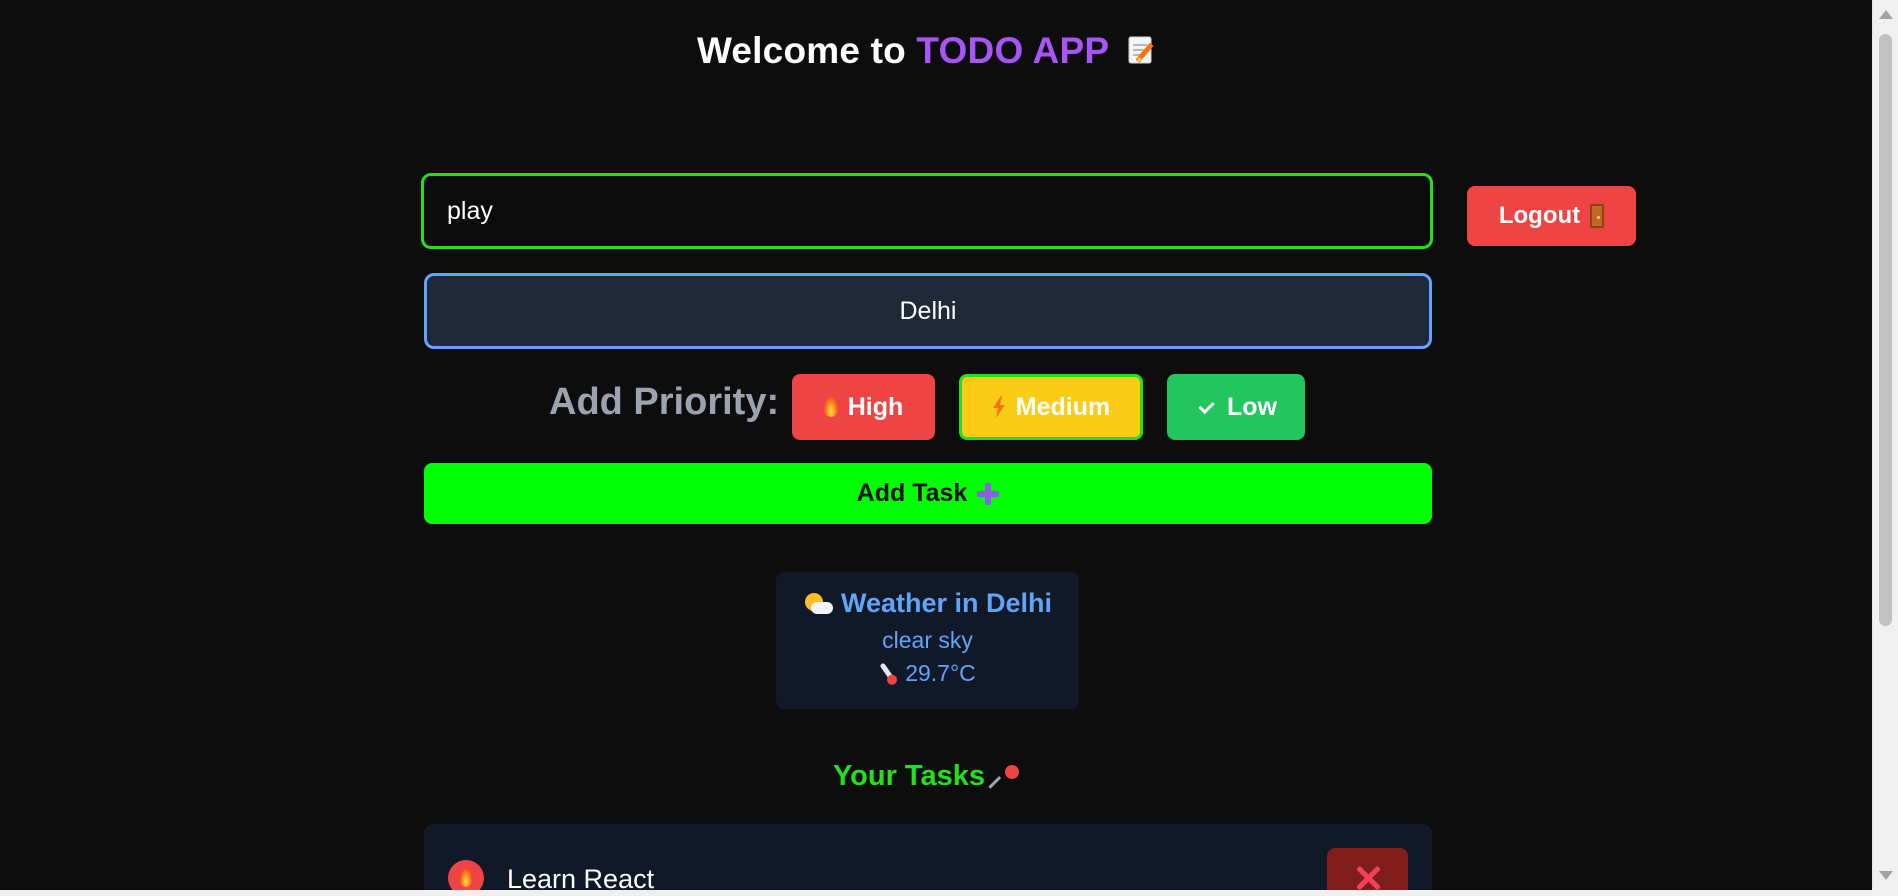  I want to click on priority-medium-button: Medium, so click(1051, 407).